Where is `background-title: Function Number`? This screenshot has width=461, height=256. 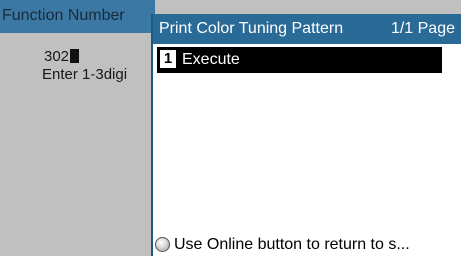
background-title: Function Number is located at coordinates (63, 15).